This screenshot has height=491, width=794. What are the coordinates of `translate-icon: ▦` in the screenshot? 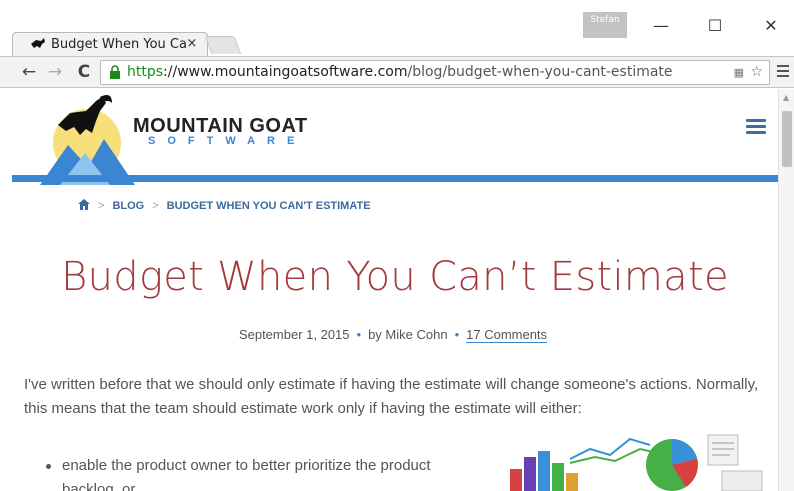 It's located at (739, 72).